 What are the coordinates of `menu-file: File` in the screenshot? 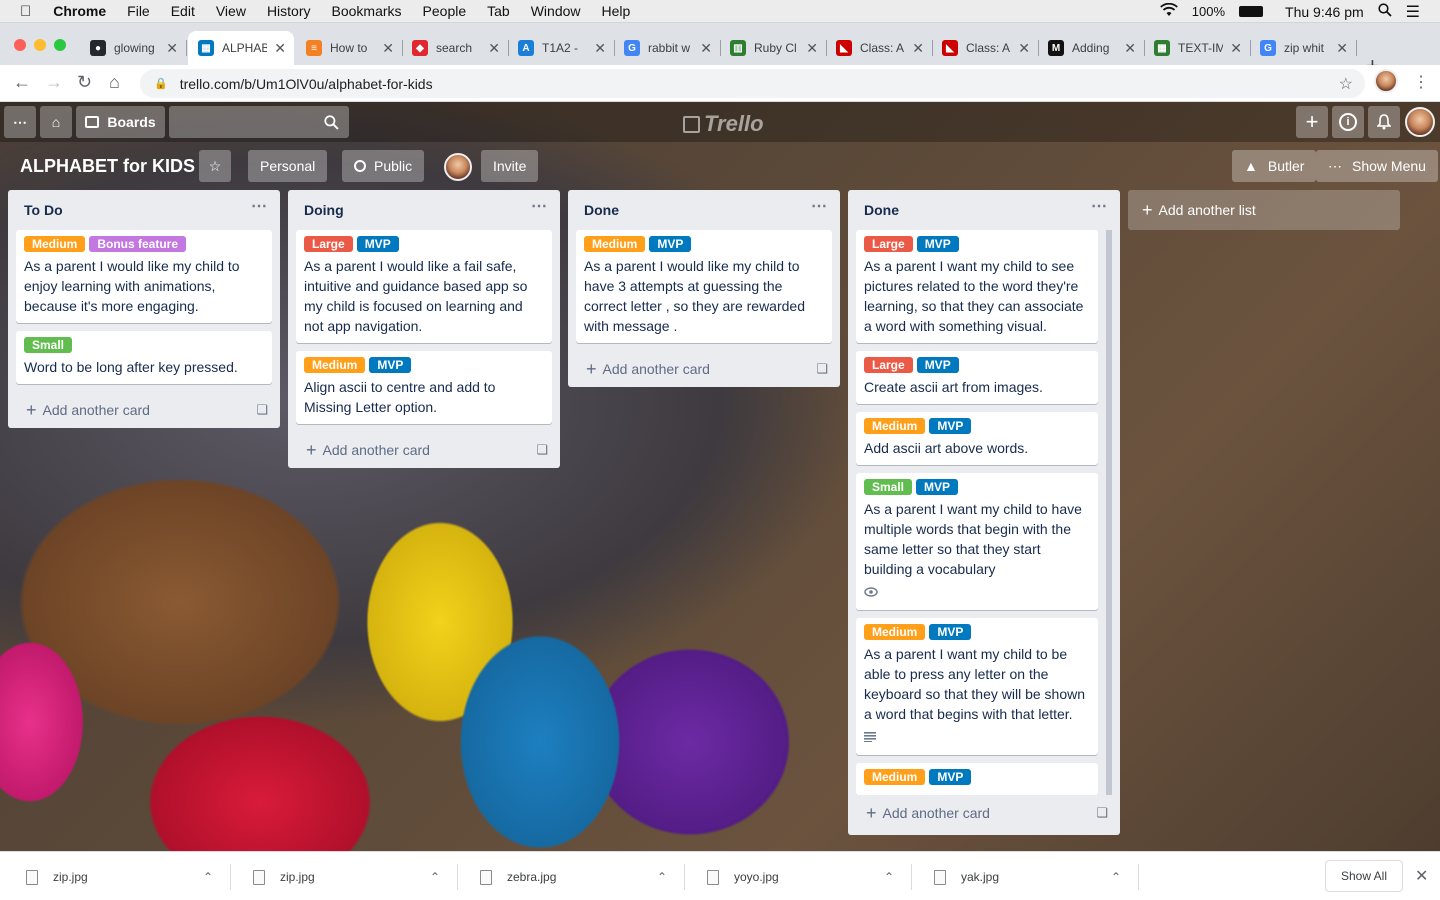 It's located at (138, 11).